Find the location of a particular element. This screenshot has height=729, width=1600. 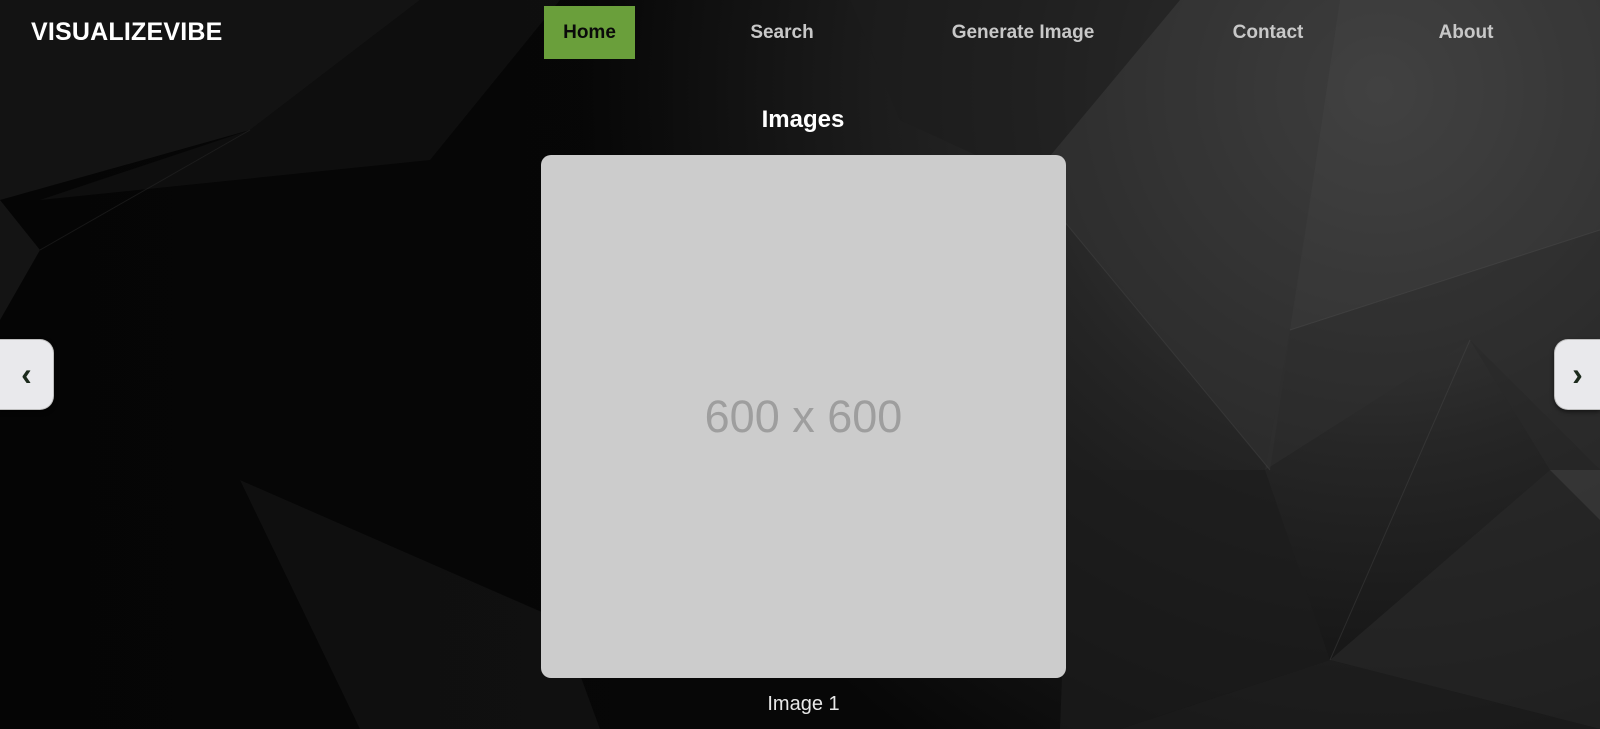

carousel-next-button: › is located at coordinates (1577, 374).